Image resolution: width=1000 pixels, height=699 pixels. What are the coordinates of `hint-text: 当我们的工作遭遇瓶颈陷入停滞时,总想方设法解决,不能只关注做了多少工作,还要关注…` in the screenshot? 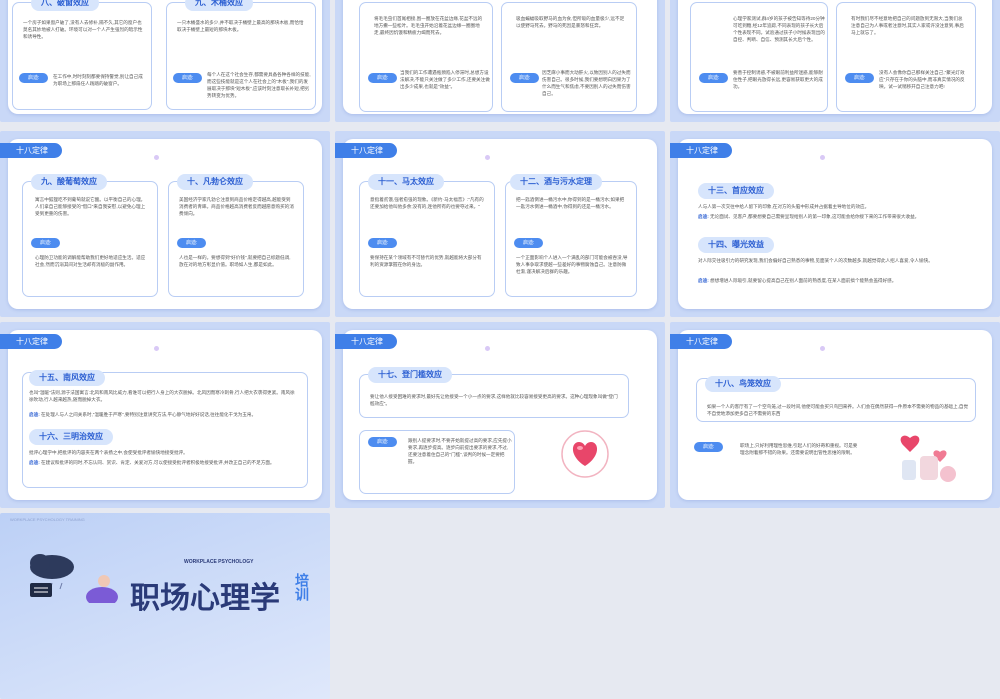 It's located at (445, 79).